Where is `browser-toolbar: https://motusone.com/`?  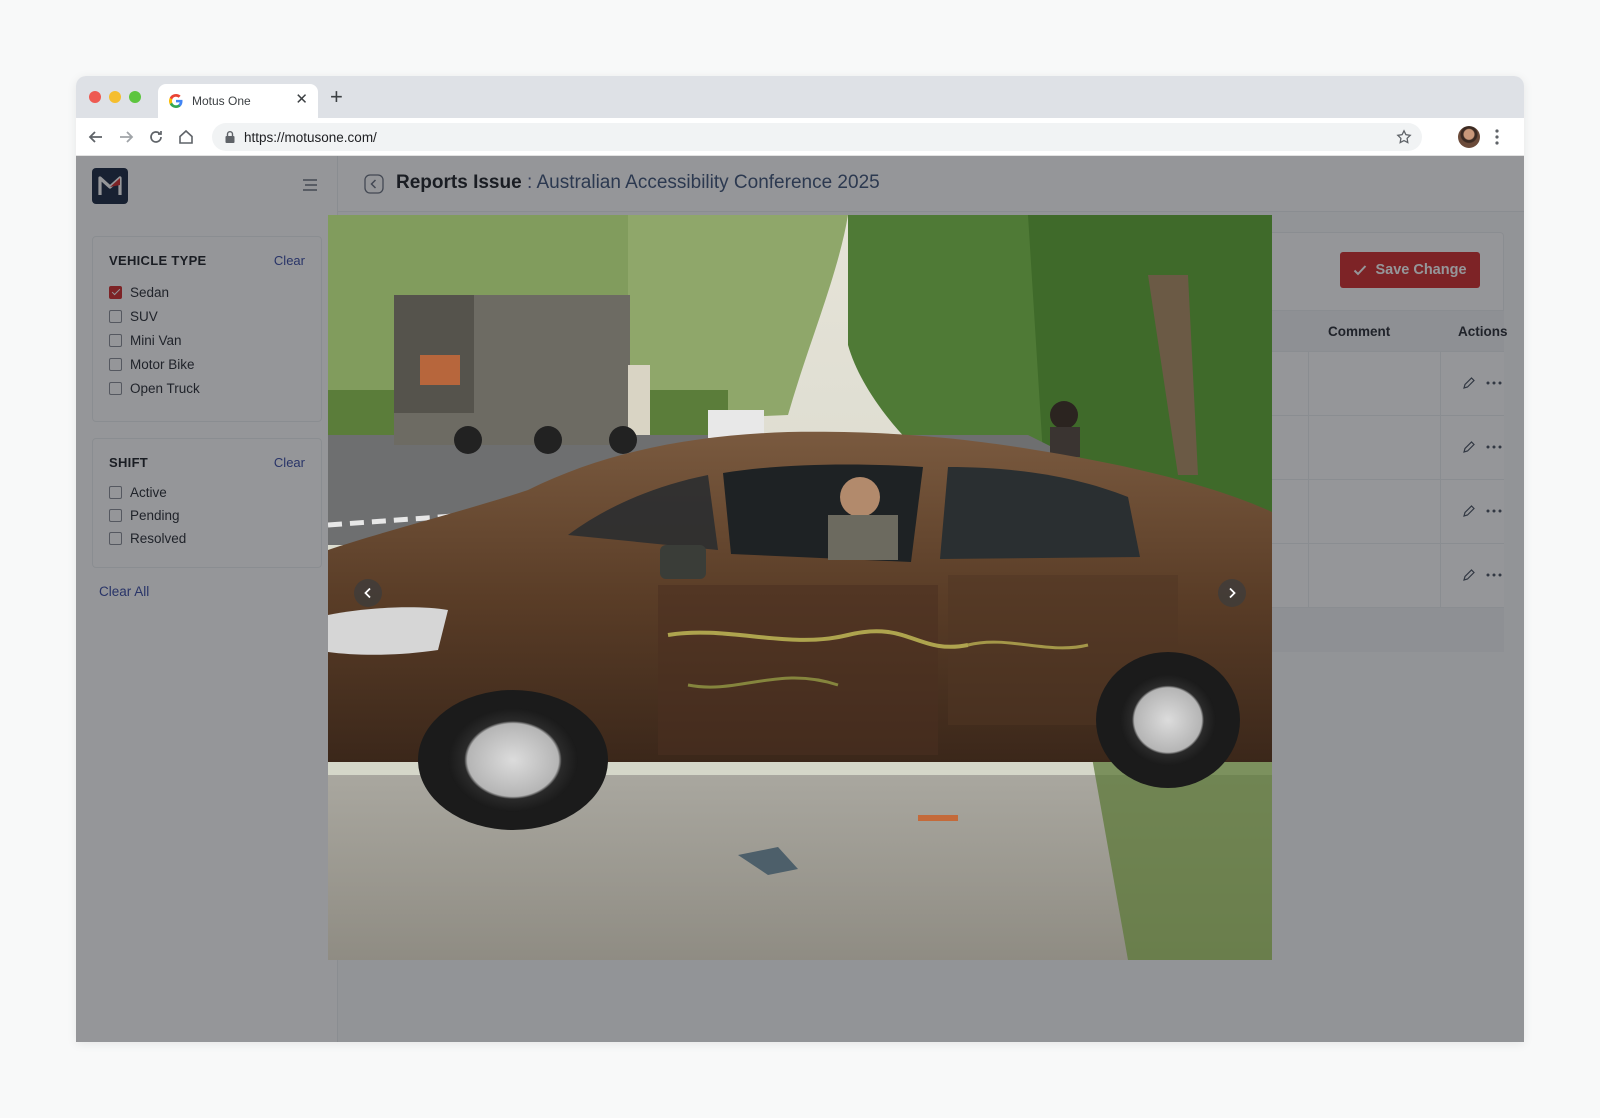
browser-toolbar: https://motusone.com/ is located at coordinates (800, 137).